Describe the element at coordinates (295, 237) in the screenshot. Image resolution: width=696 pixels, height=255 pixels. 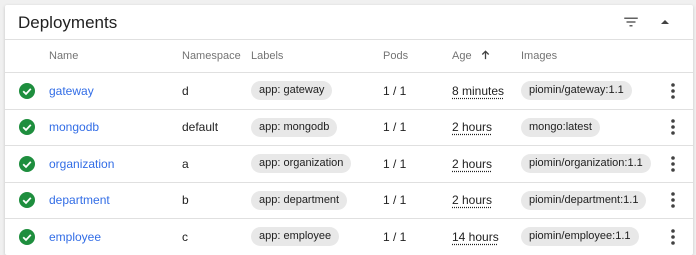
I see `label-chip: app: employee` at that location.